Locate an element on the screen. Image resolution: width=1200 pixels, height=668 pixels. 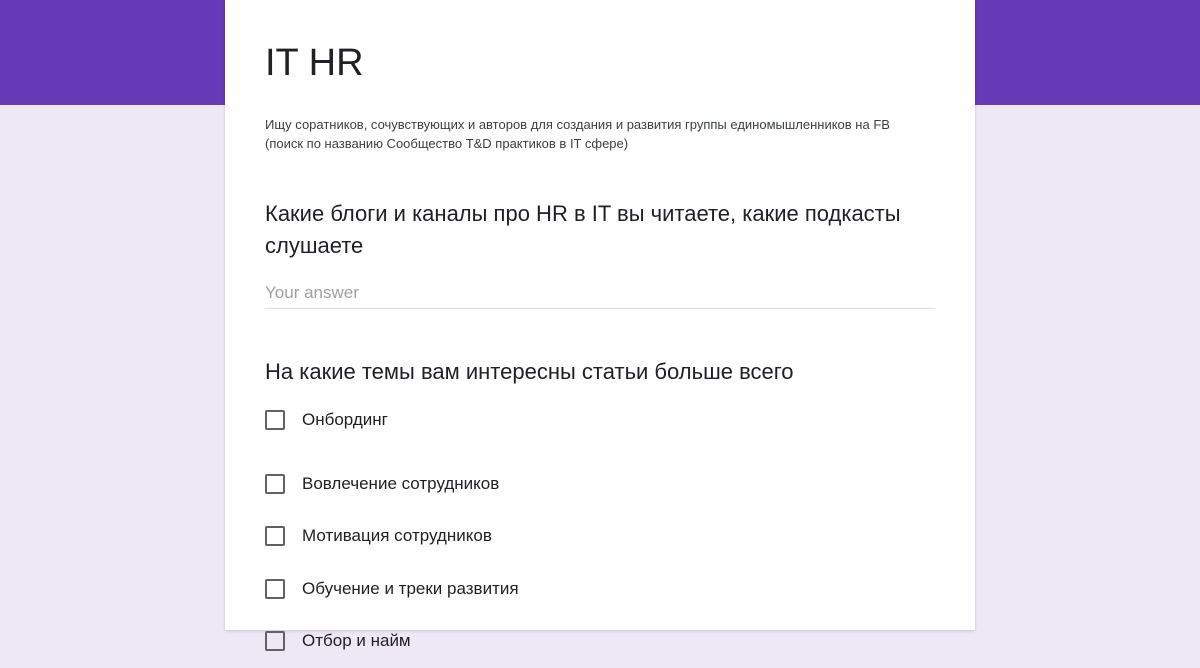
option-learning: Обучение и треки развития is located at coordinates (595, 589).